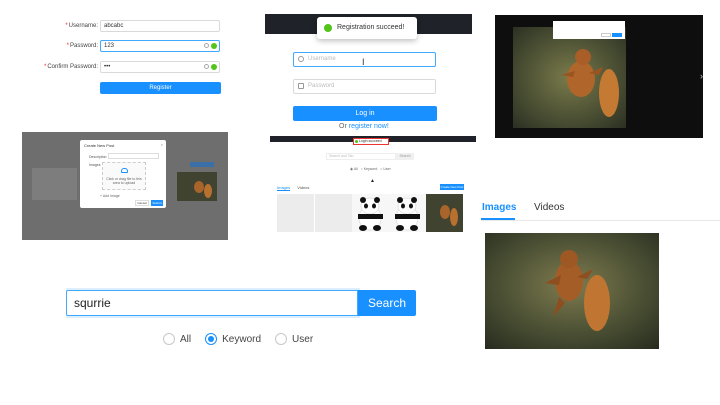 The height and width of the screenshot is (405, 720). I want to click on search-type-radio-group: All Keyword User, so click(238, 339).